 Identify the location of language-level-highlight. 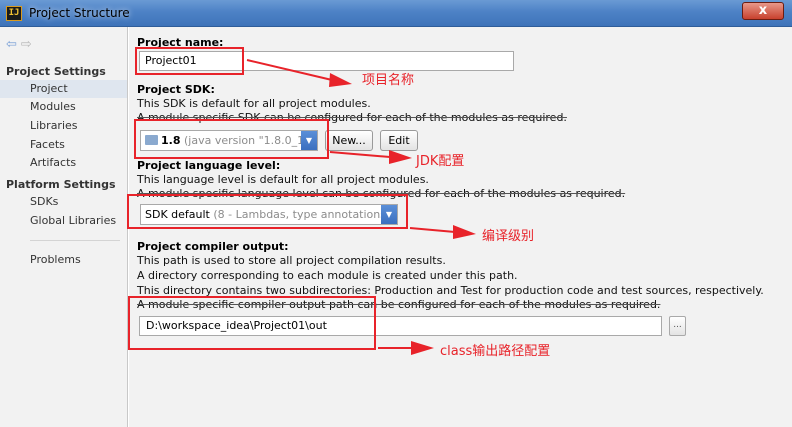
(267, 211).